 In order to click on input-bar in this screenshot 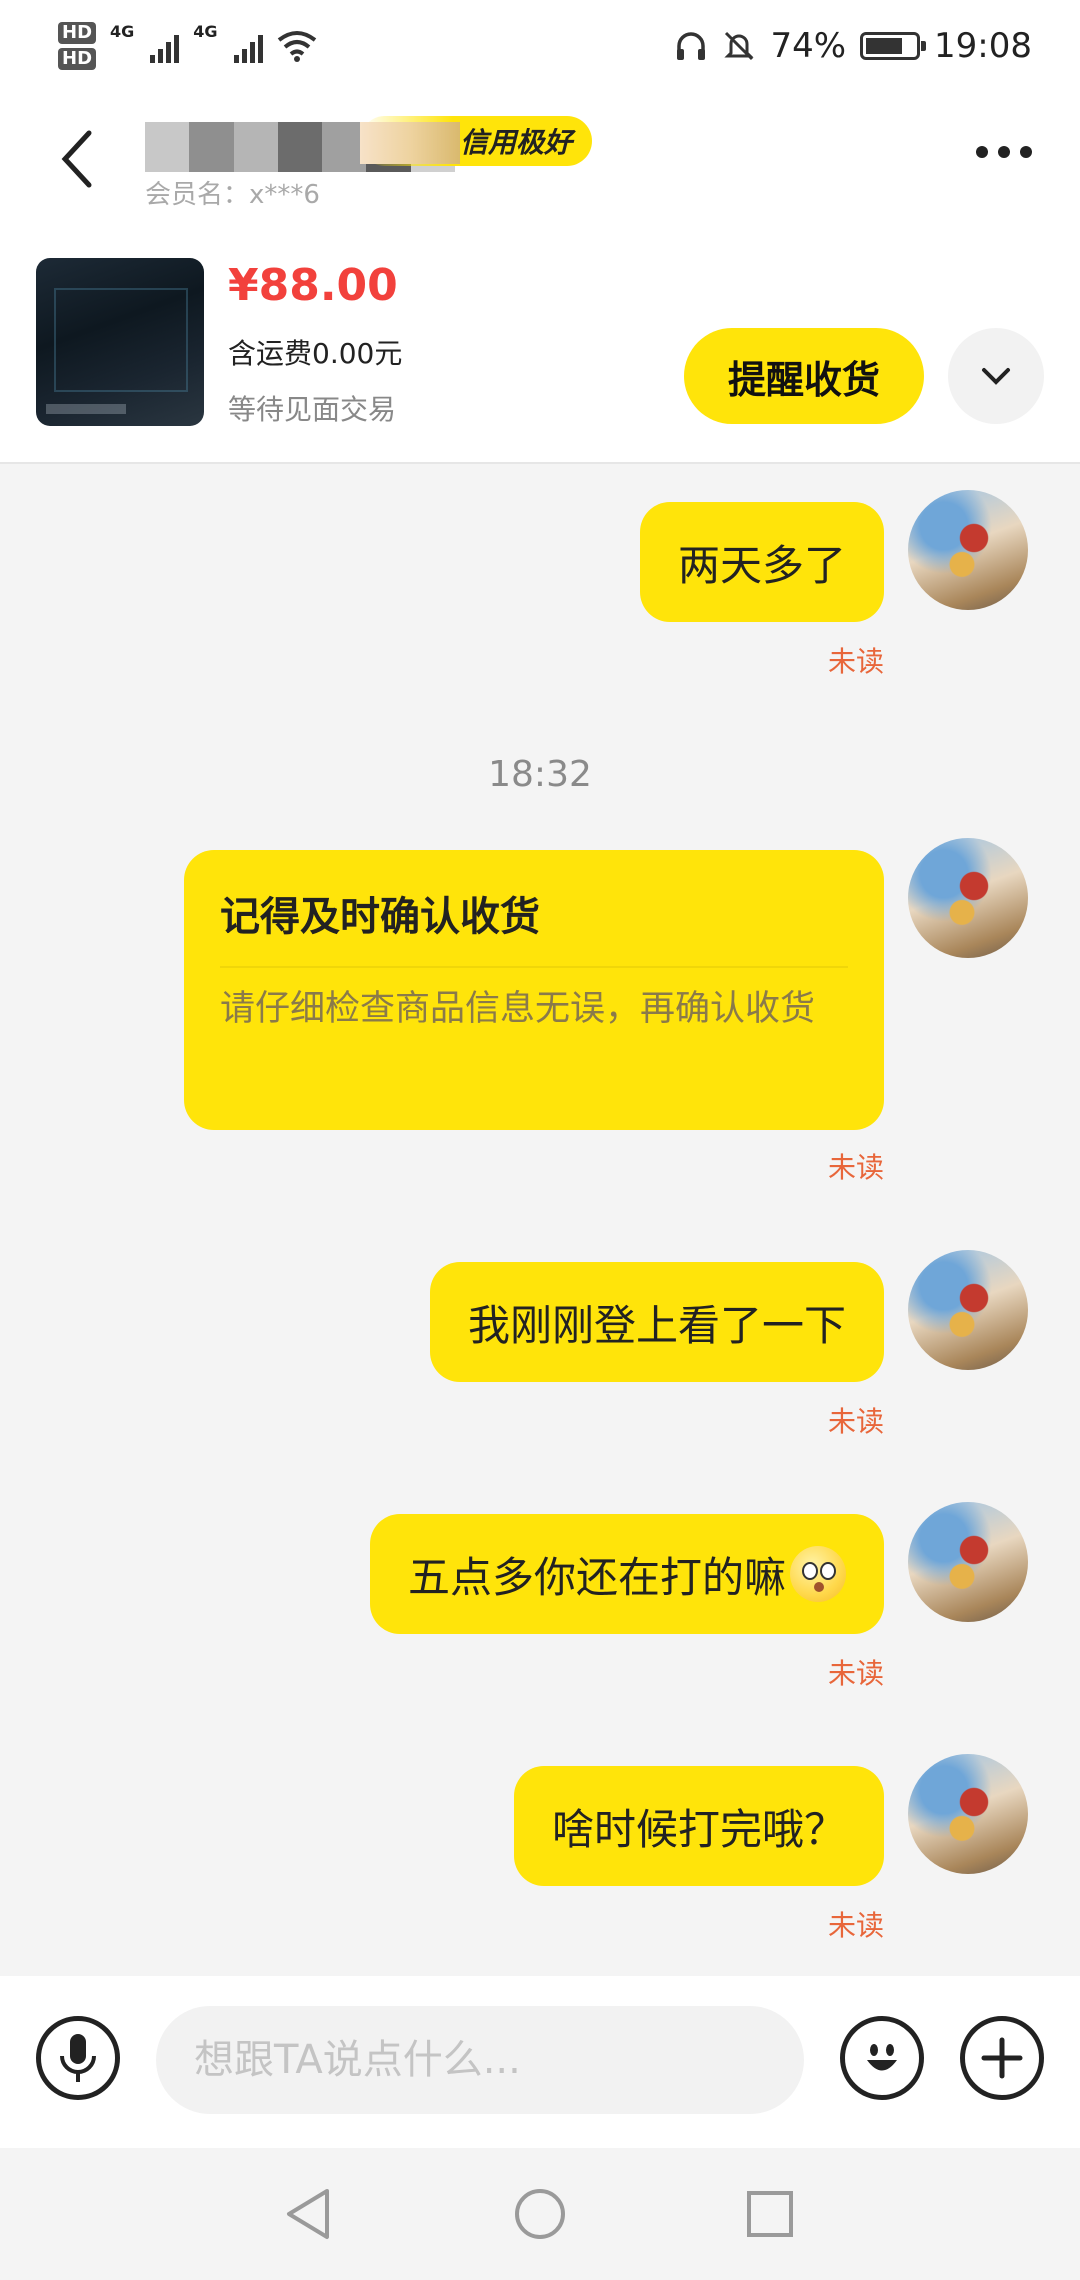, I will do `click(540, 2062)`.